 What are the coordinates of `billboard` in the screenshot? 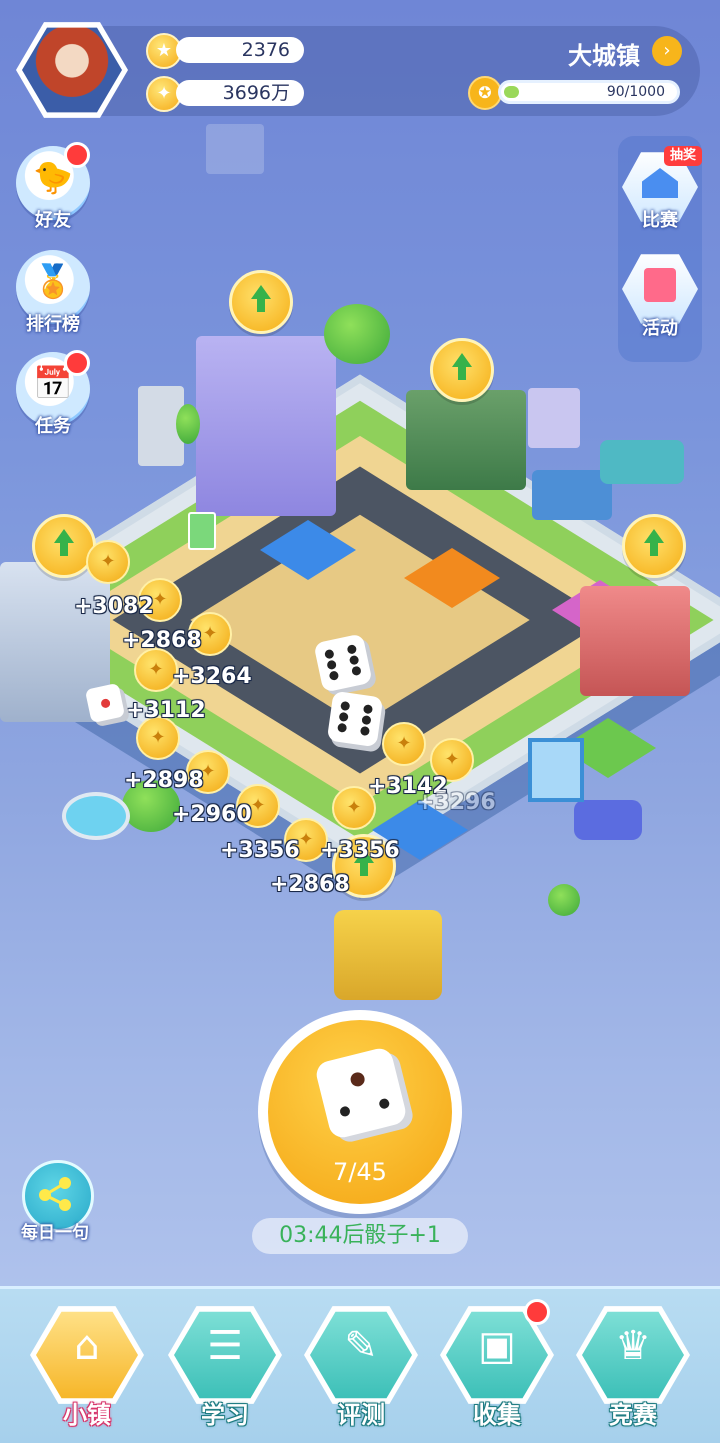 It's located at (556, 770).